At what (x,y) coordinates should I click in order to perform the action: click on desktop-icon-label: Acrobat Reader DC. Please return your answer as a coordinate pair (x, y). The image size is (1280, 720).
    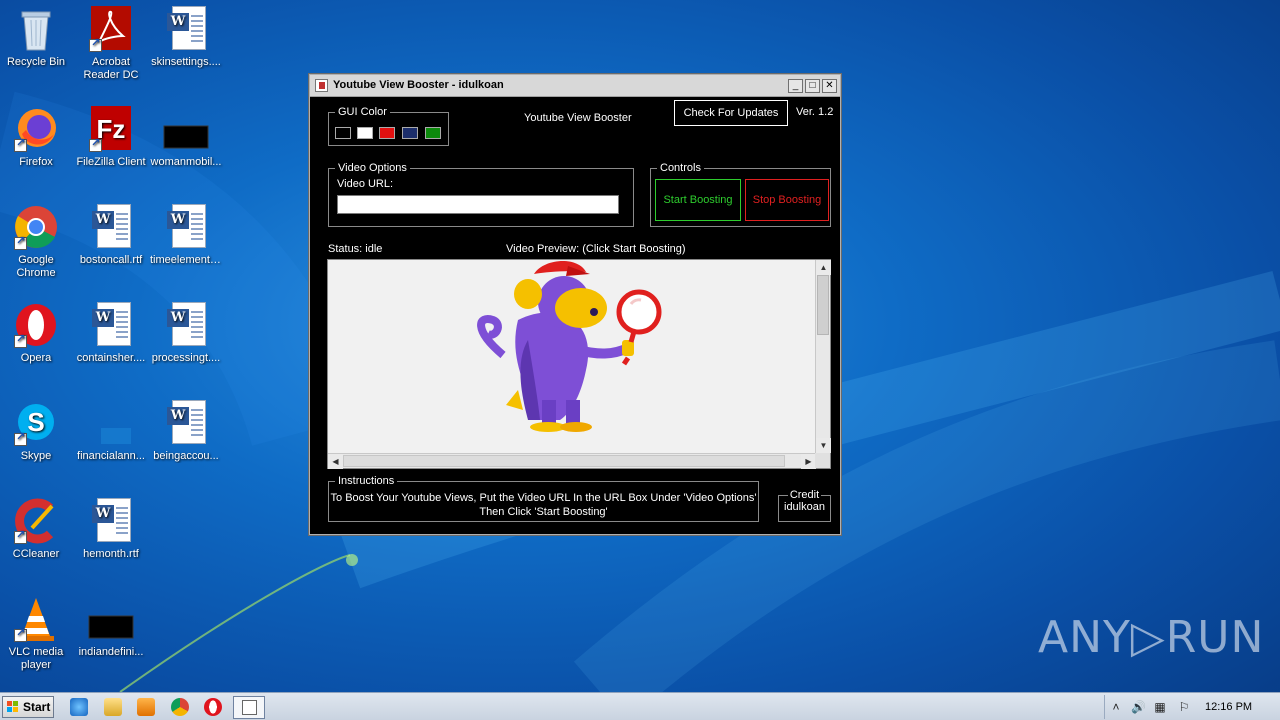
    Looking at the image, I should click on (111, 68).